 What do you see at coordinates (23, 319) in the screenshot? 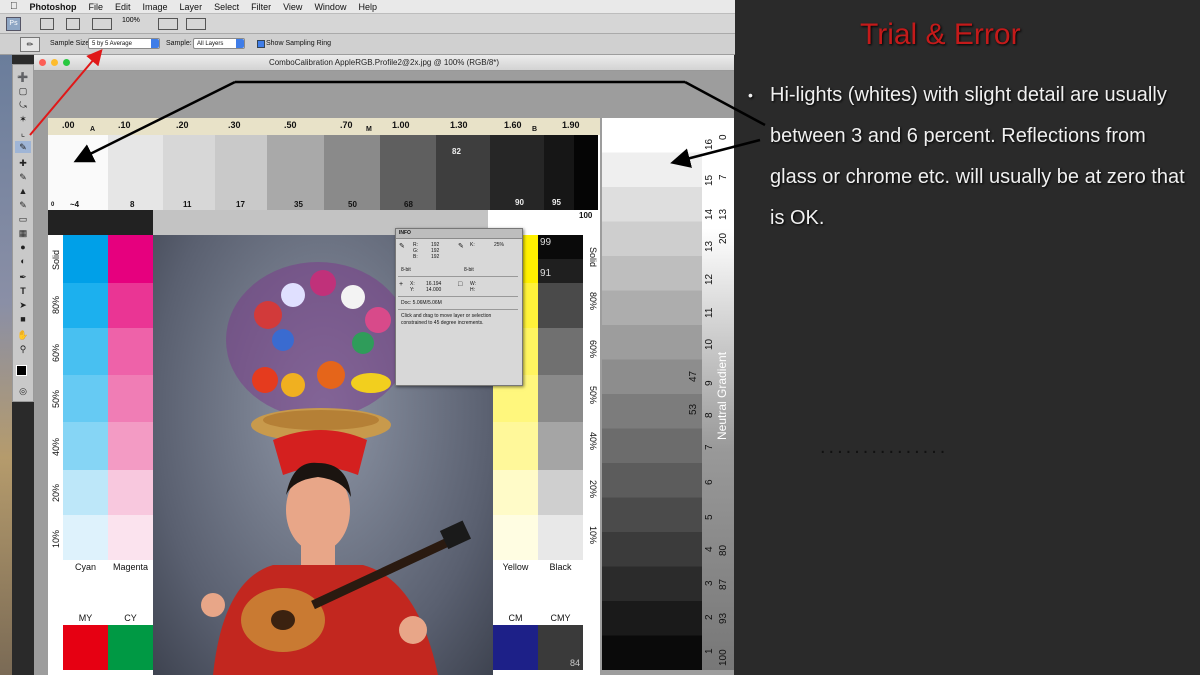
I see `shape-tool-icon: ■` at bounding box center [23, 319].